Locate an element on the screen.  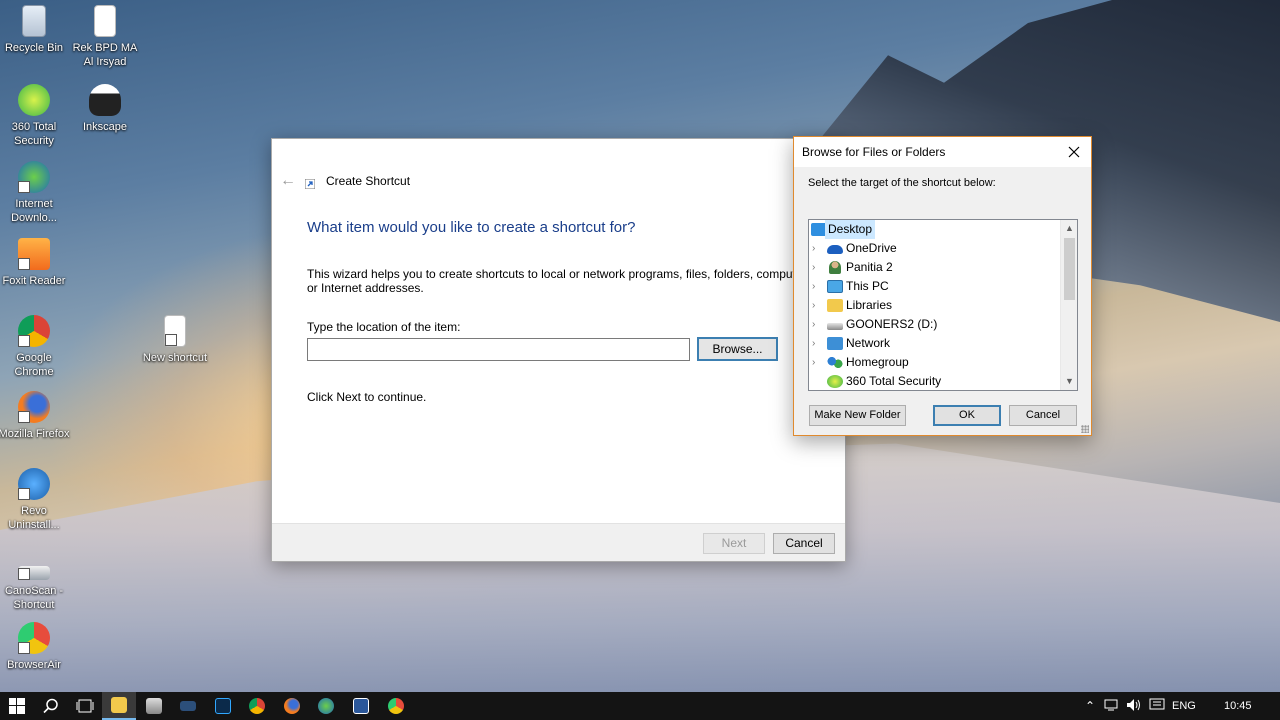
desktop-icon-browserair: BrowserAir is located at coordinates (35, 647).